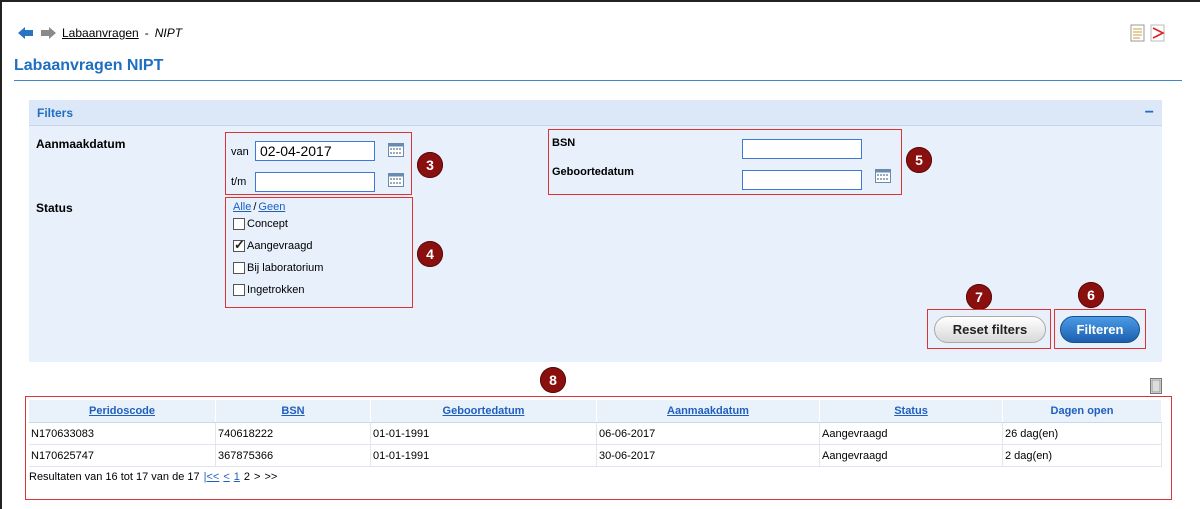  I want to click on geboortedatum-input, so click(802, 180).